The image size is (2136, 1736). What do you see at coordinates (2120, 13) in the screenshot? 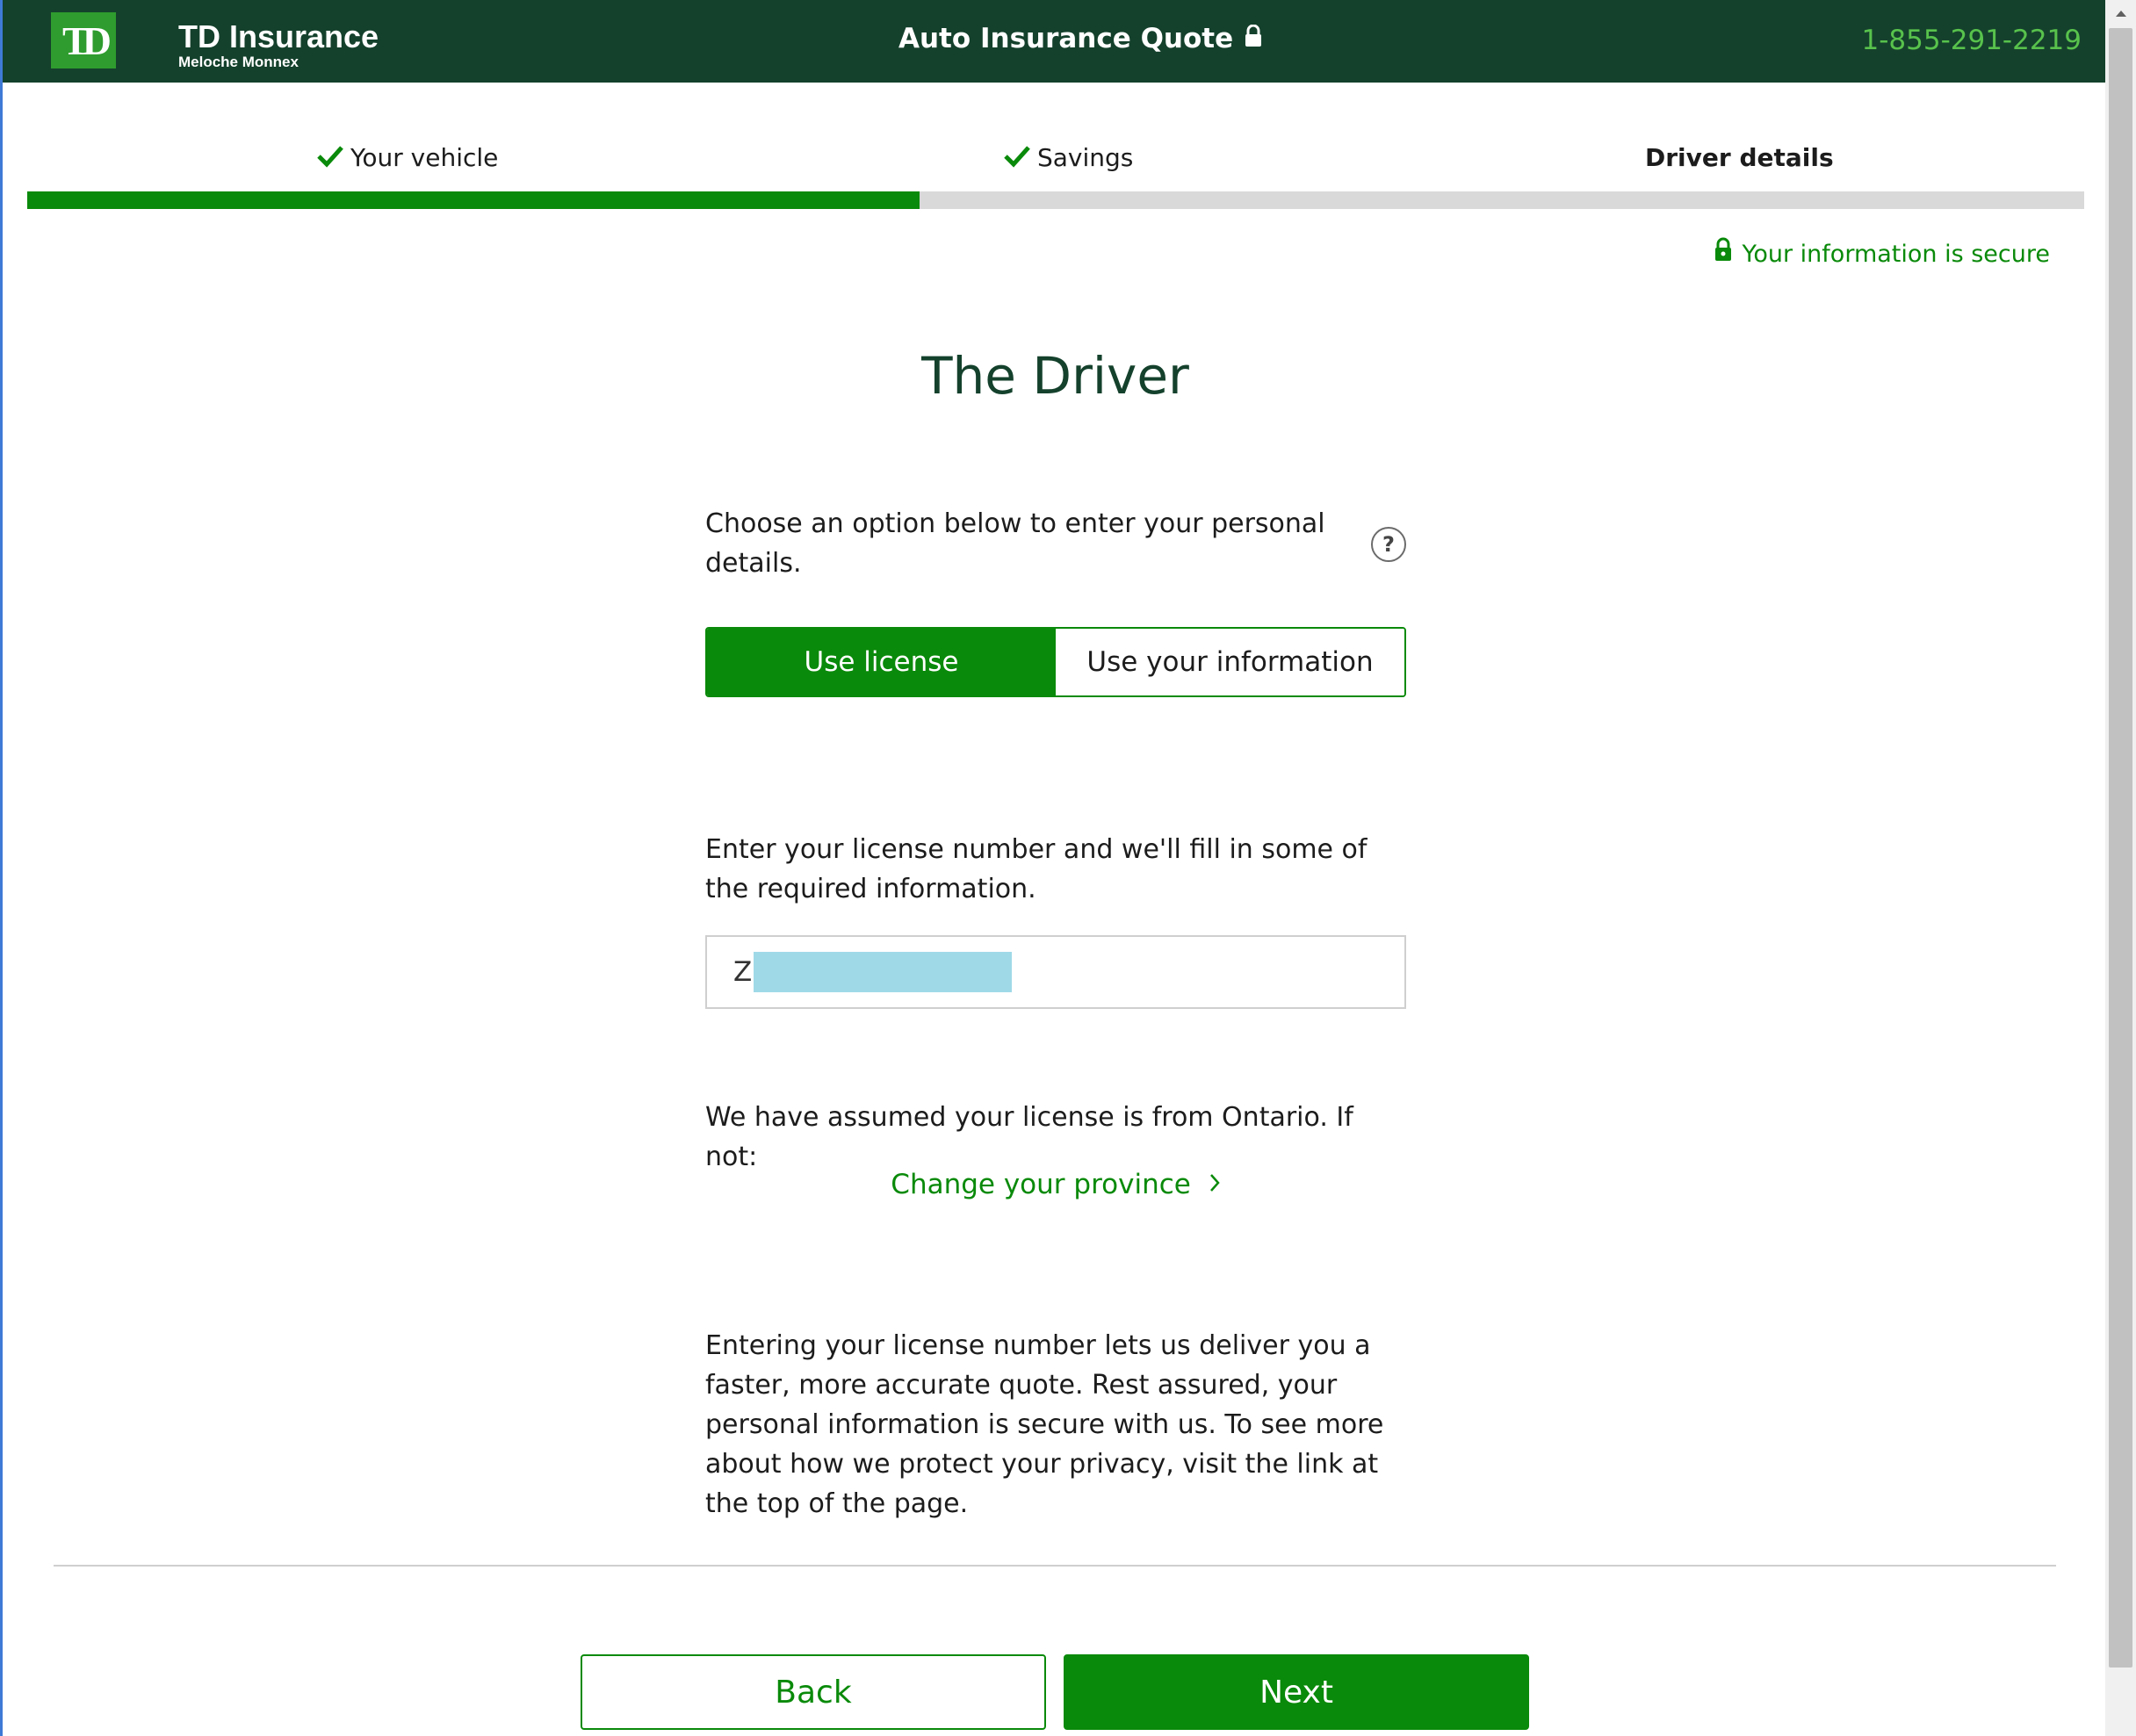
I see `scroll-up-arrow-icon` at bounding box center [2120, 13].